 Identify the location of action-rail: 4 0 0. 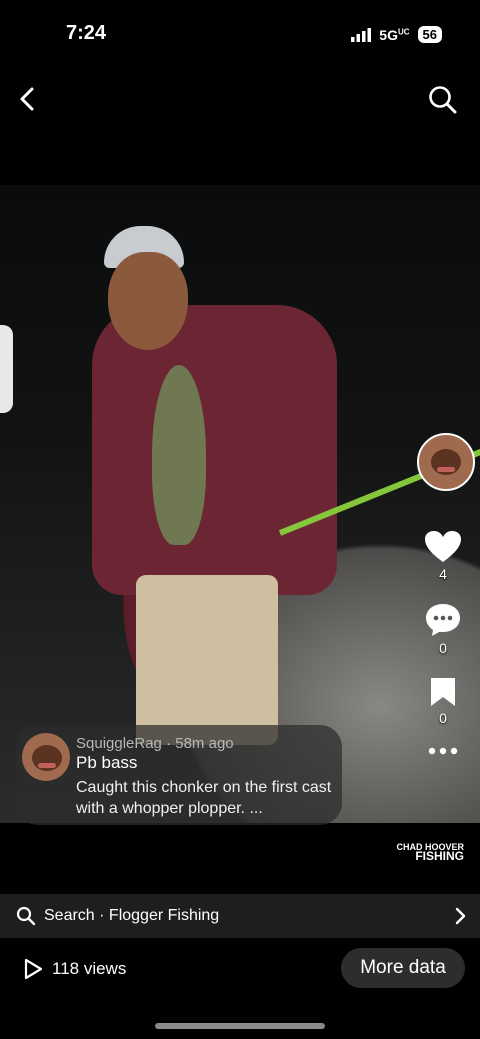
(443, 653).